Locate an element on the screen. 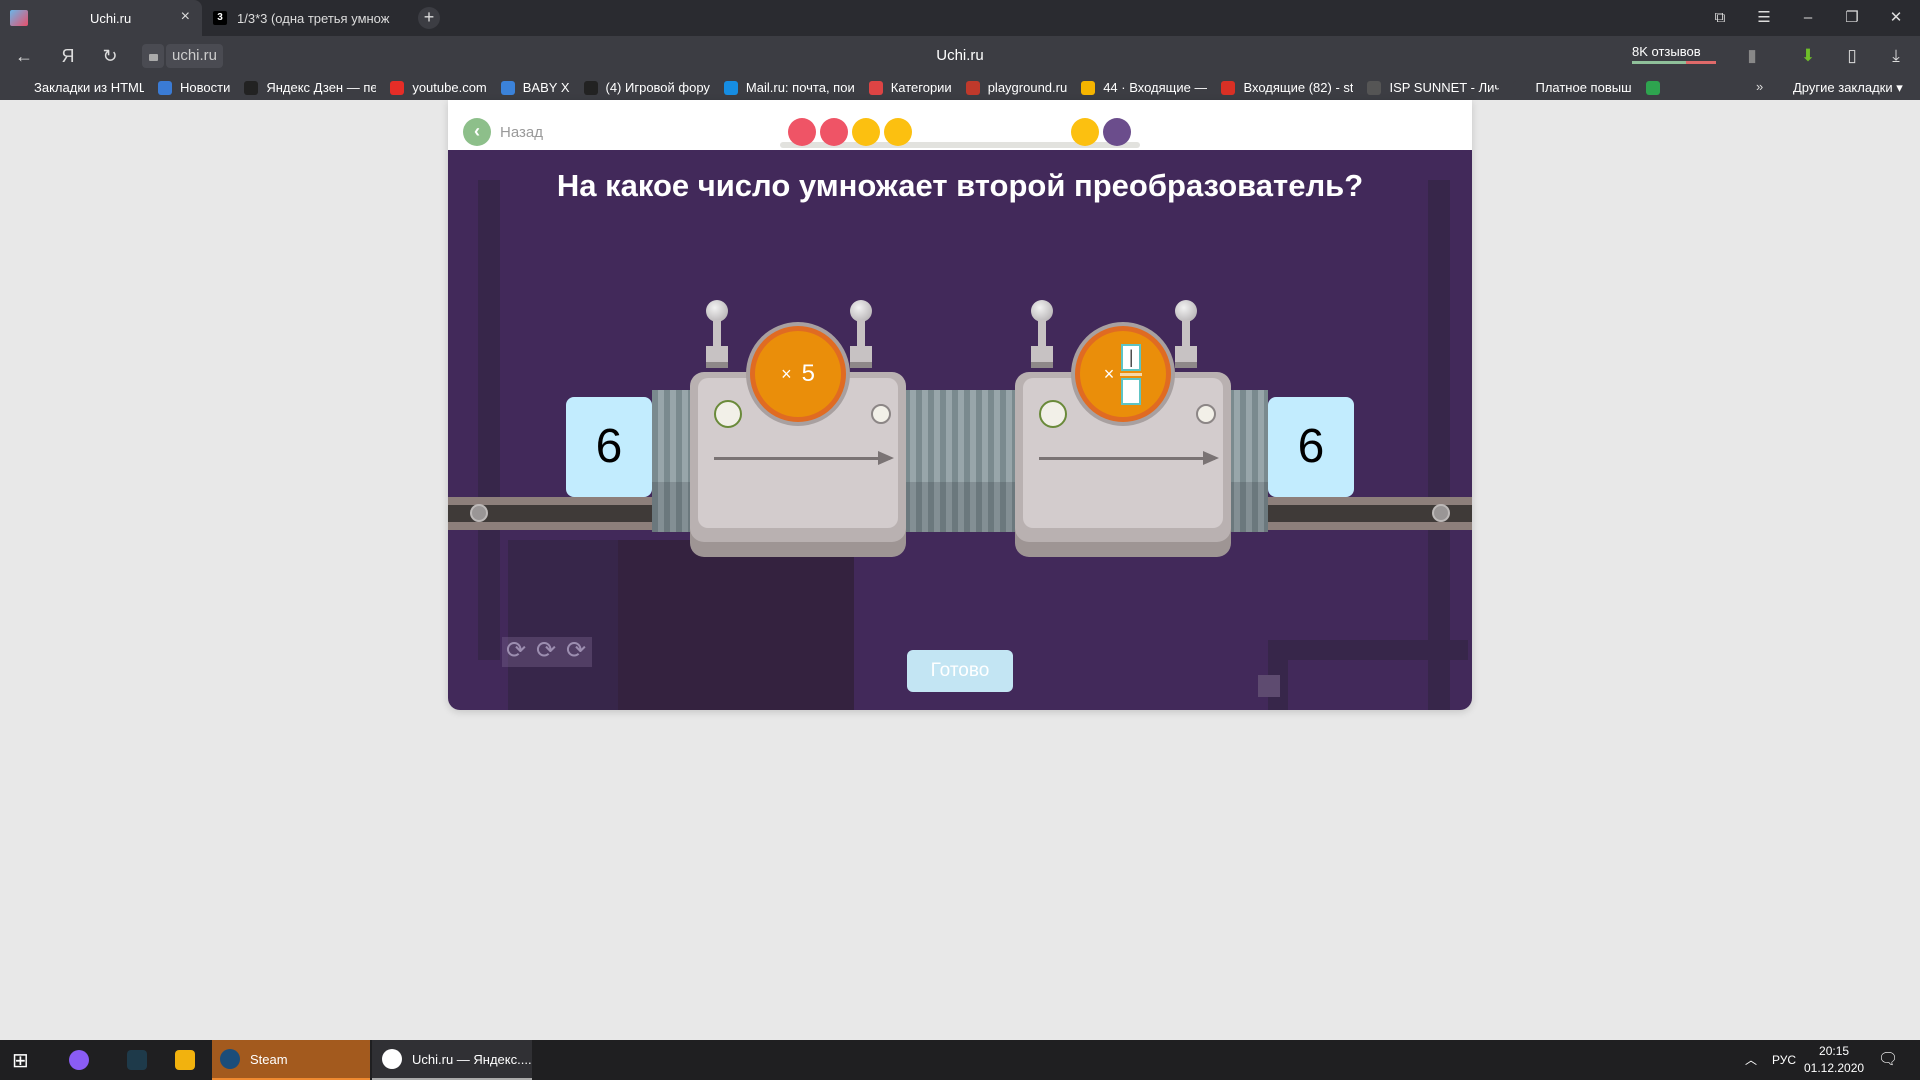 This screenshot has width=1920, height=1080. yandex-icon: Я is located at coordinates (68, 56).